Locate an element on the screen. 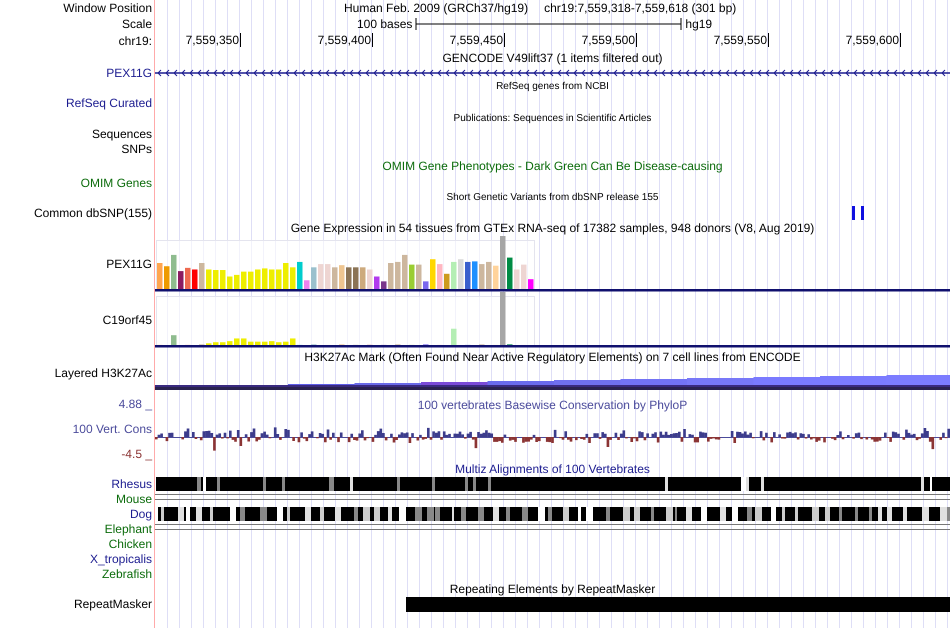 The width and height of the screenshot is (950, 628). species-label: Chicken is located at coordinates (130, 543).